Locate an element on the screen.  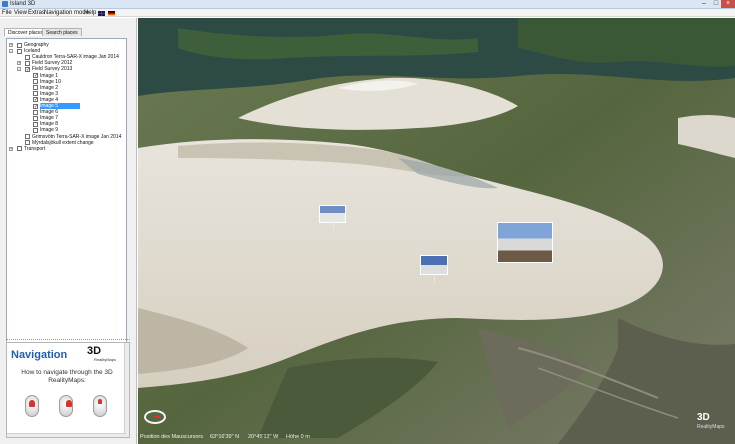
logo-brand: RealityMaps is located at coordinates (105, 359).